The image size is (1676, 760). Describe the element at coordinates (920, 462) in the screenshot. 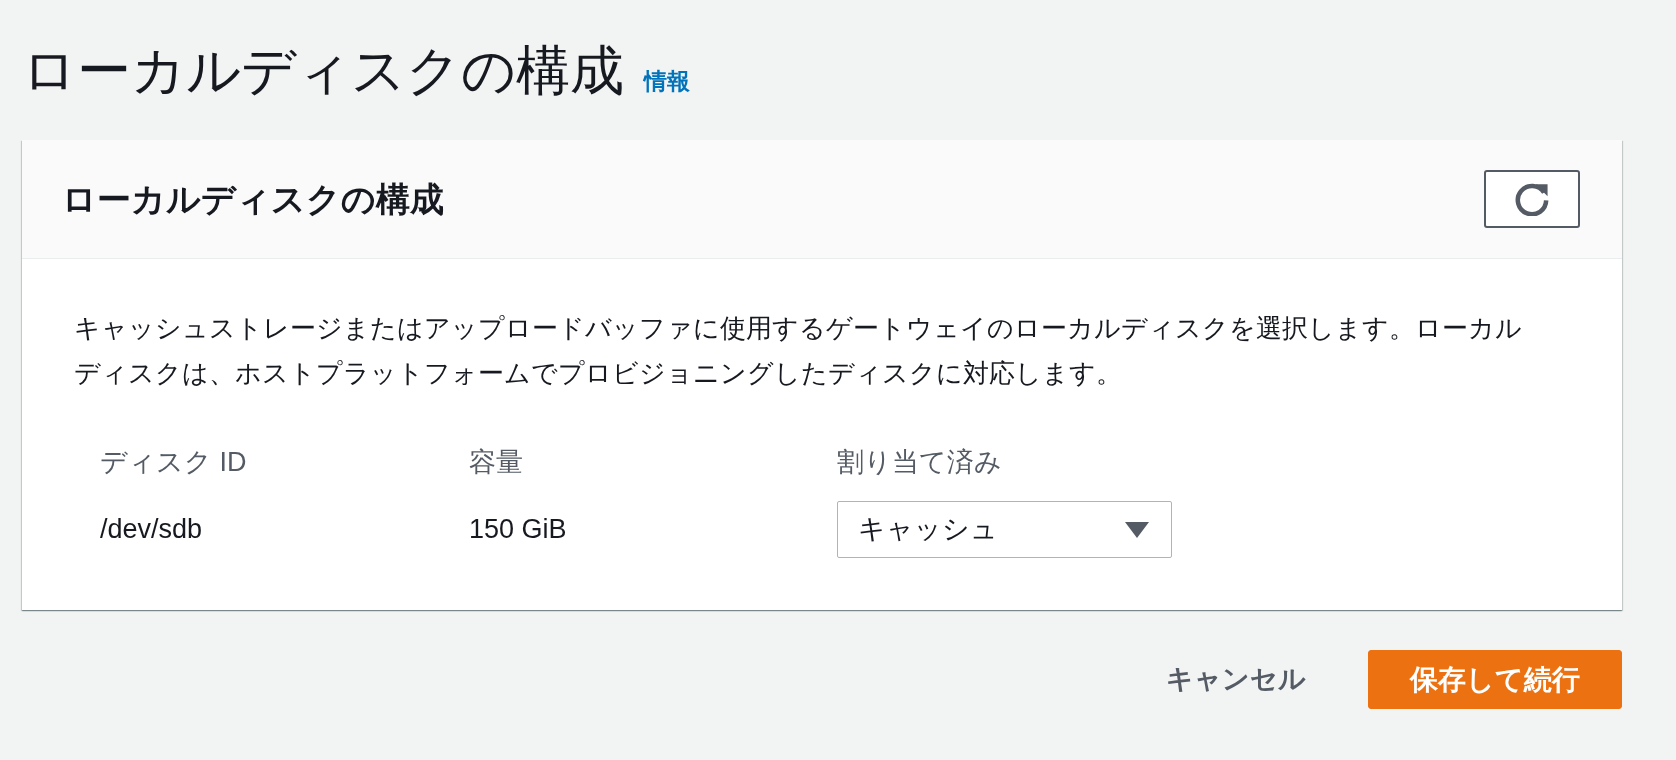

I see `column-header: 割り当て済み` at that location.